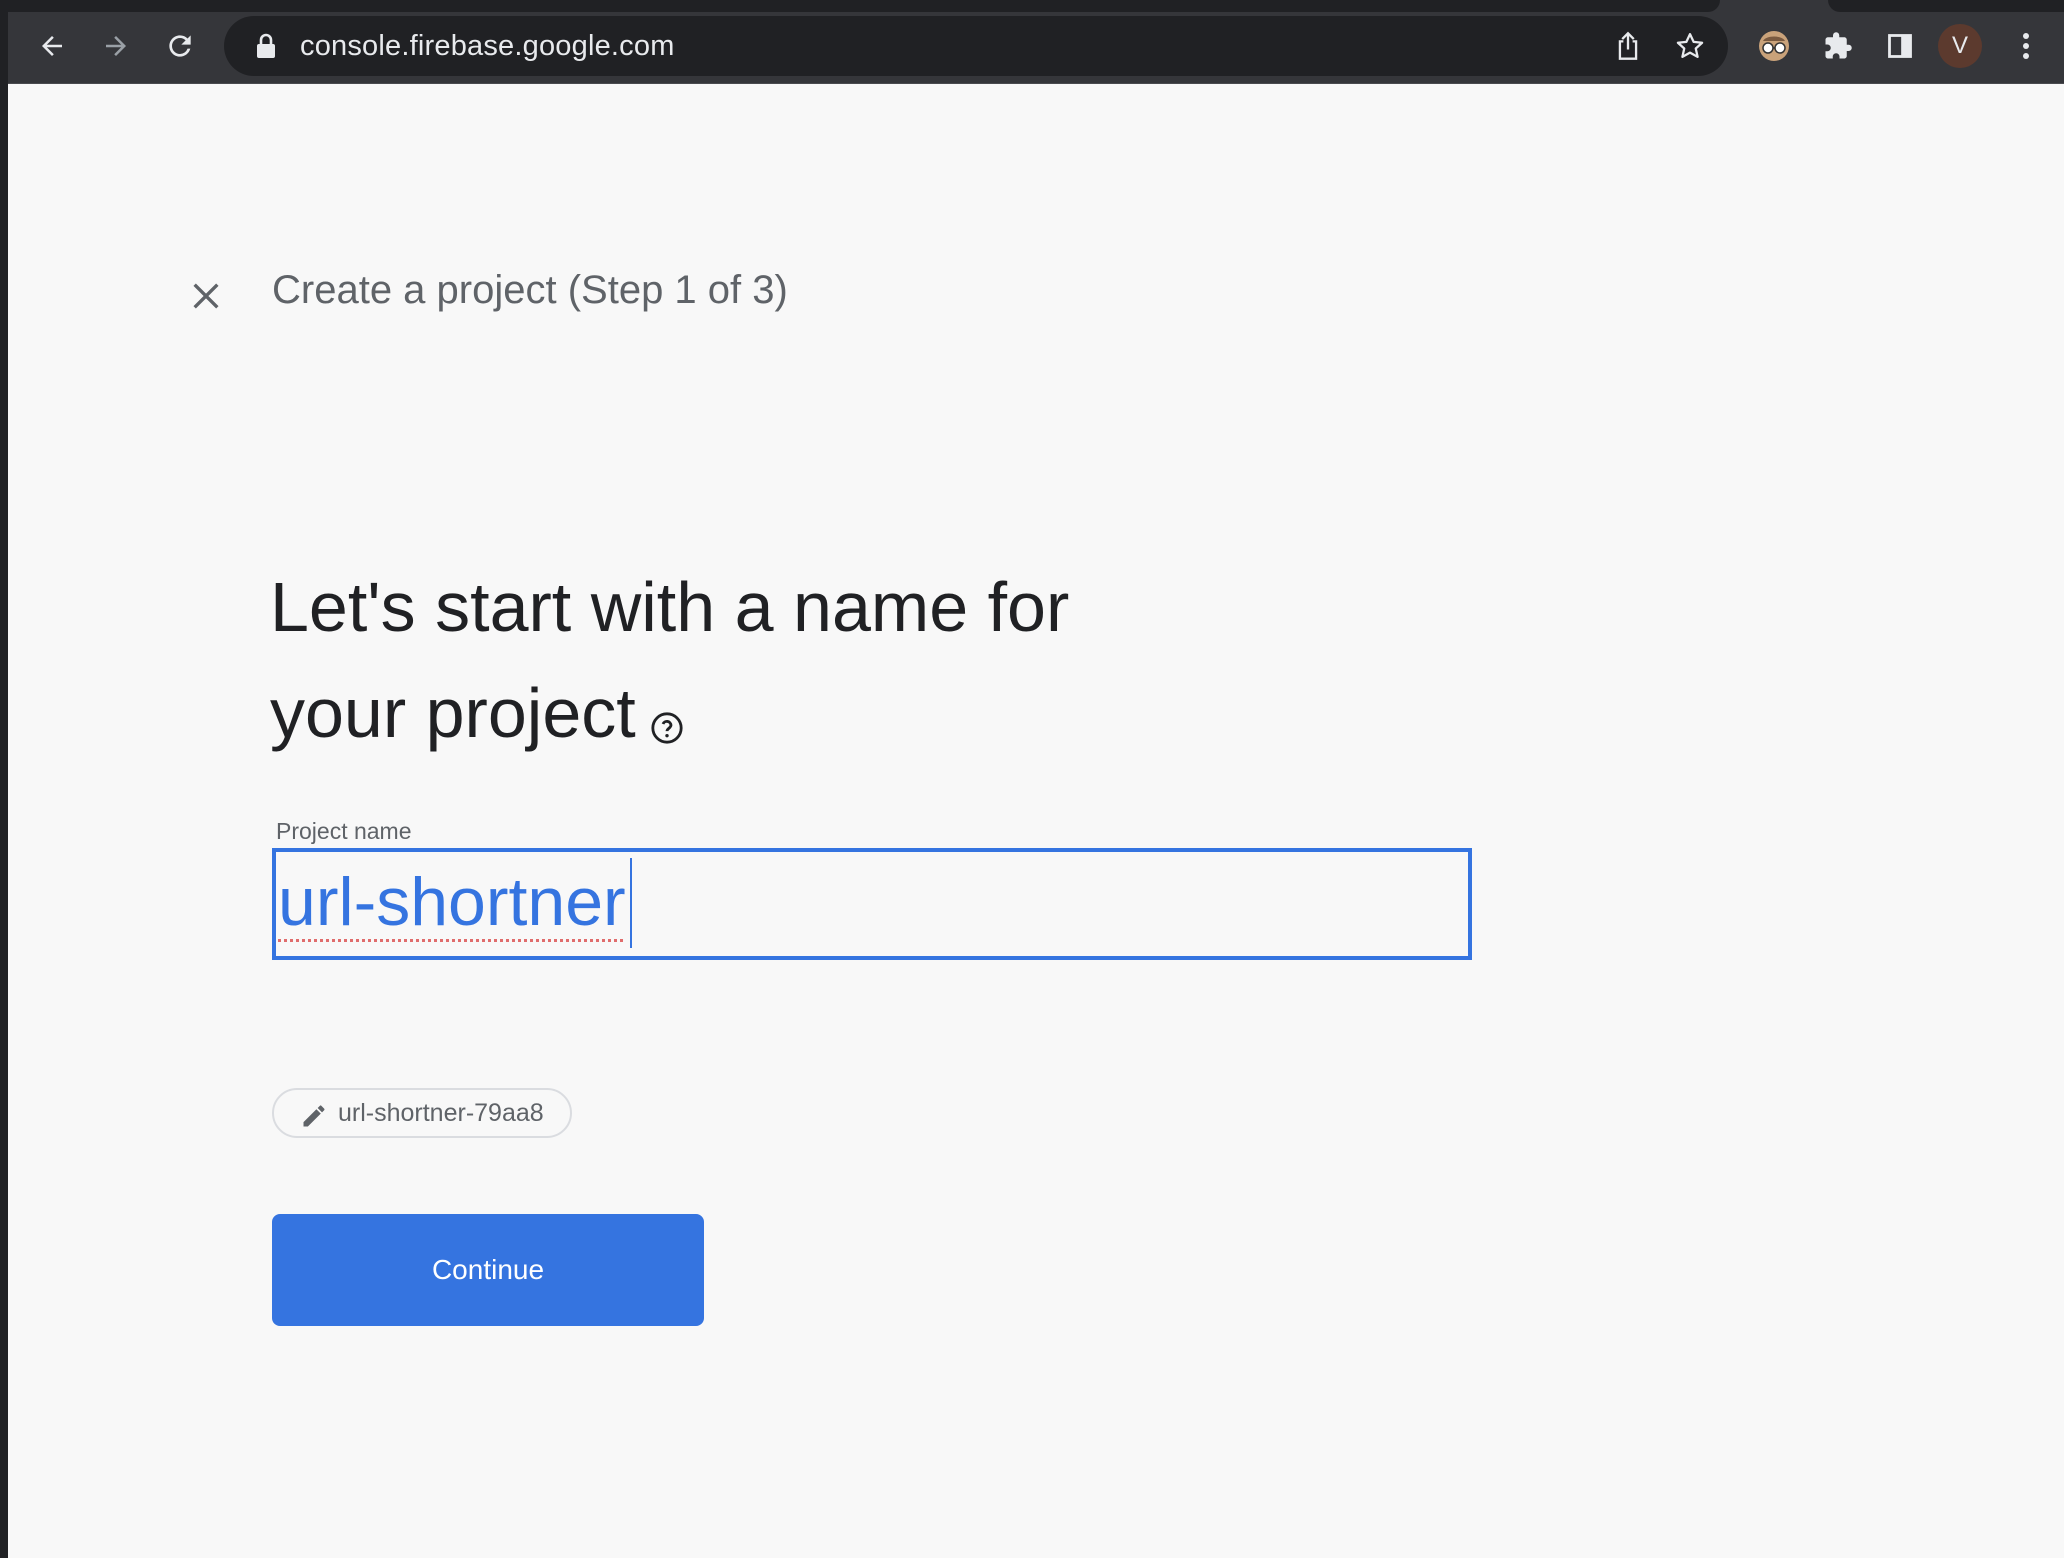 The image size is (2064, 1558). I want to click on browser-toolbar: console.firebase.google.com V, so click(1036, 42).